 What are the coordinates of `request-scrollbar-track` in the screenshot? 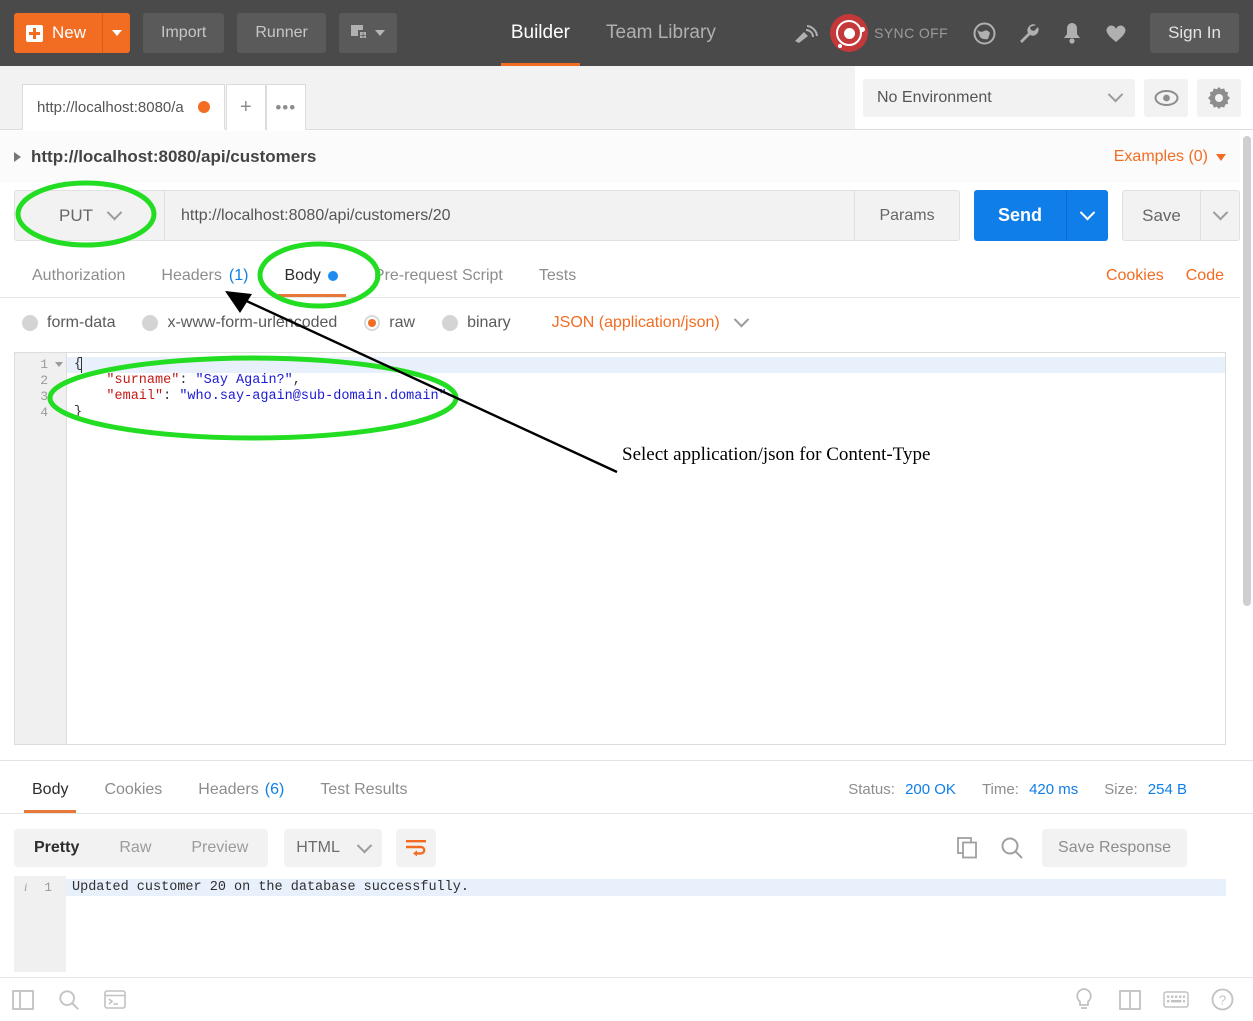 It's located at (1246, 438).